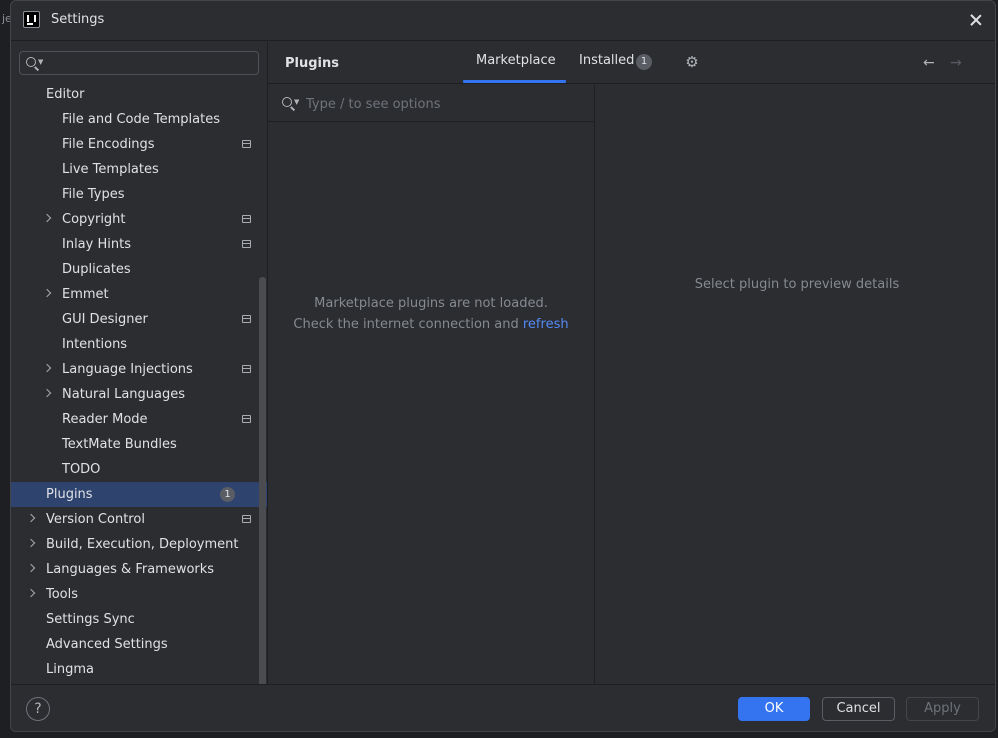  What do you see at coordinates (108, 144) in the screenshot?
I see `sidebar-item-label: File Encodings` at bounding box center [108, 144].